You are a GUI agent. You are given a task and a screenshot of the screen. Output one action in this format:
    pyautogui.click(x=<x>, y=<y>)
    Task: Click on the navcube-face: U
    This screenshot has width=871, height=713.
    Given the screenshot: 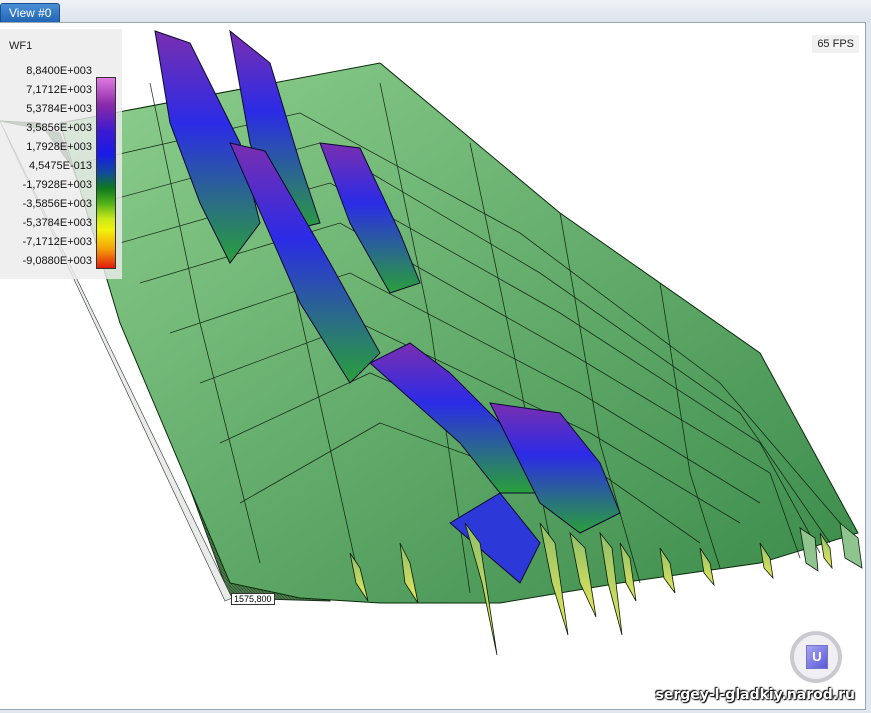 What is the action you would take?
    pyautogui.click(x=817, y=657)
    